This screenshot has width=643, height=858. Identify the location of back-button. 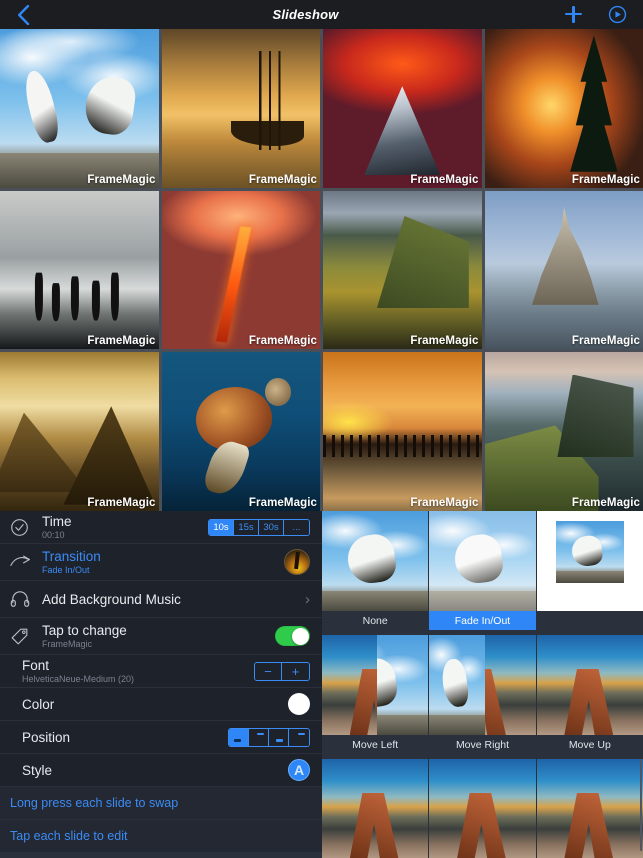
(23, 14).